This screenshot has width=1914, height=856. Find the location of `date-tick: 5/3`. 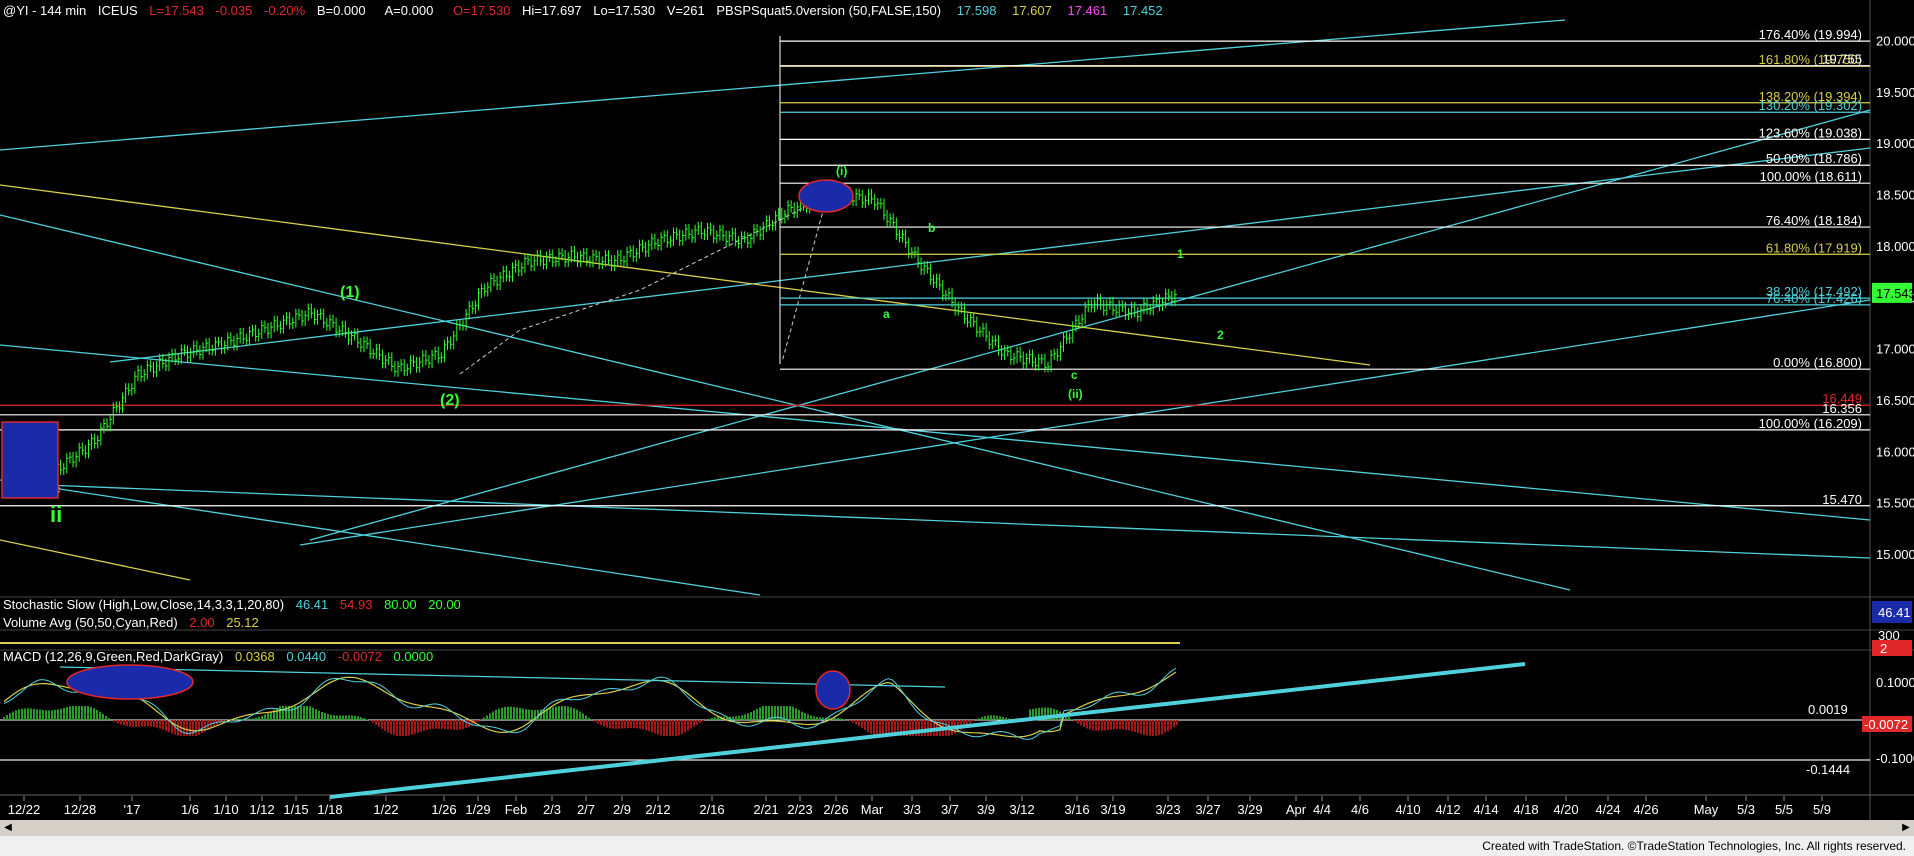

date-tick: 5/3 is located at coordinates (1746, 809).